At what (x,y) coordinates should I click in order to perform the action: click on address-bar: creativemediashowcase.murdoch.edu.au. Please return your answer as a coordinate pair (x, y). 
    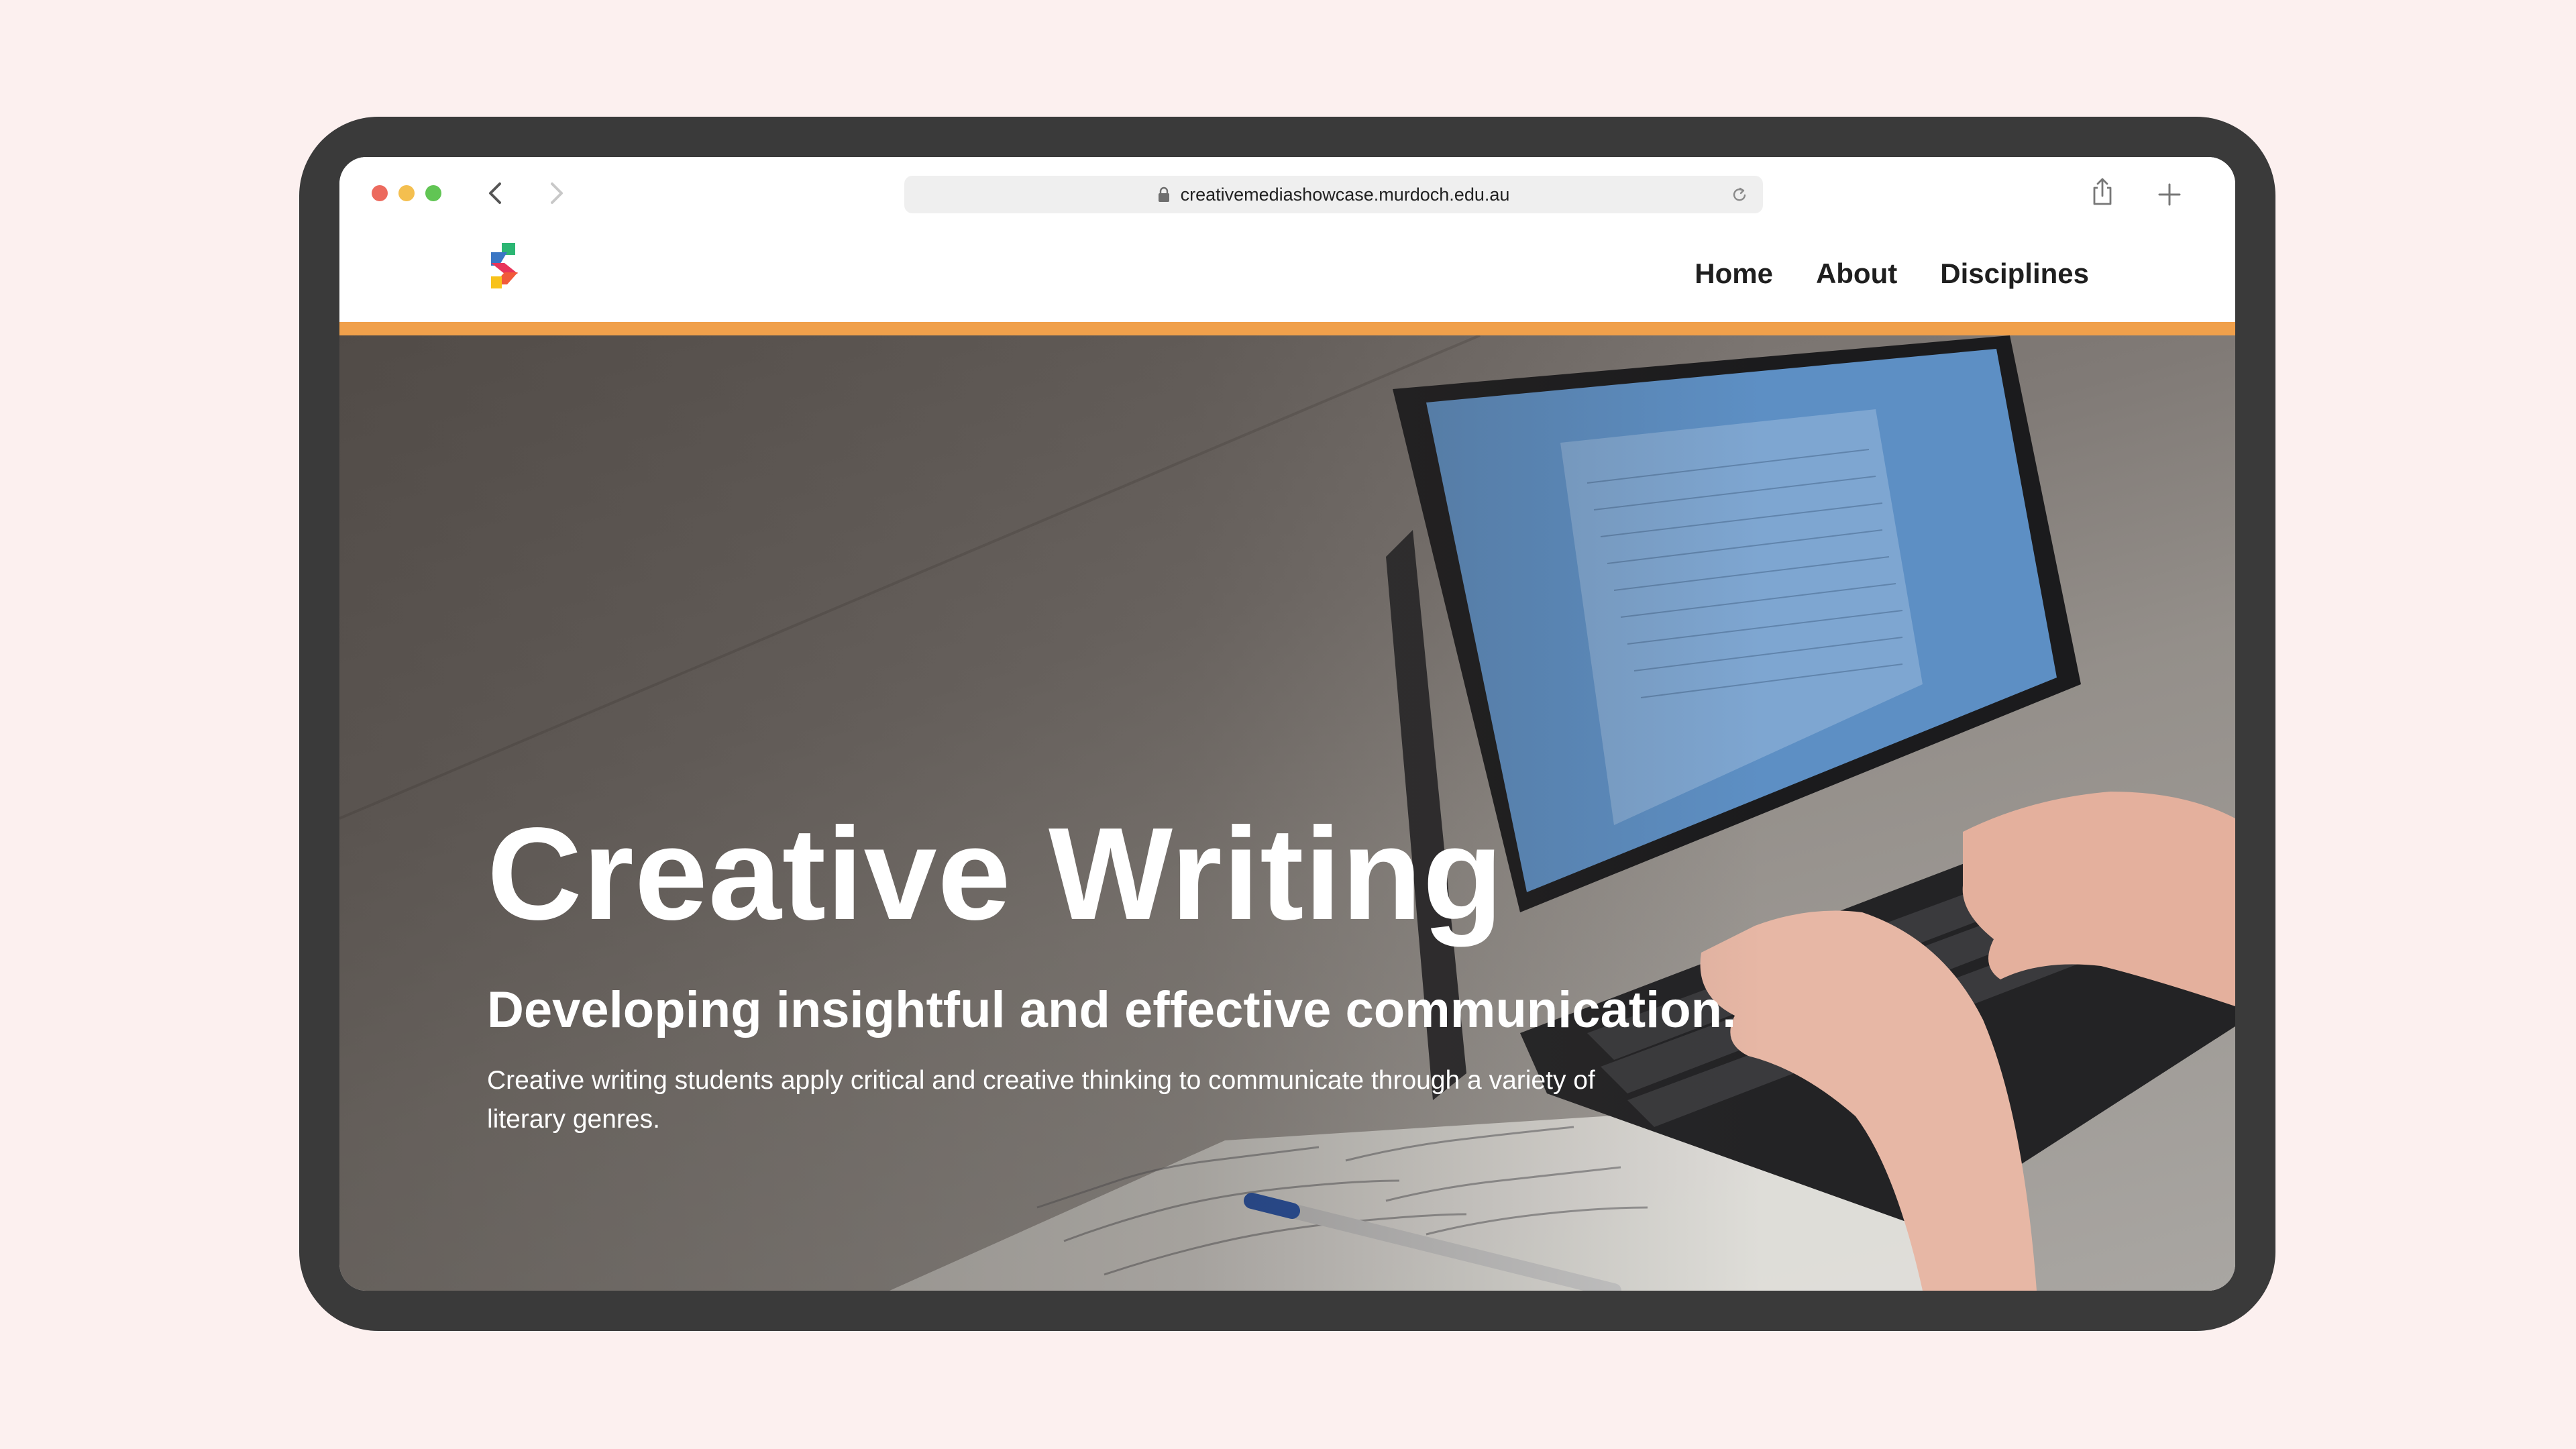
    Looking at the image, I should click on (1333, 194).